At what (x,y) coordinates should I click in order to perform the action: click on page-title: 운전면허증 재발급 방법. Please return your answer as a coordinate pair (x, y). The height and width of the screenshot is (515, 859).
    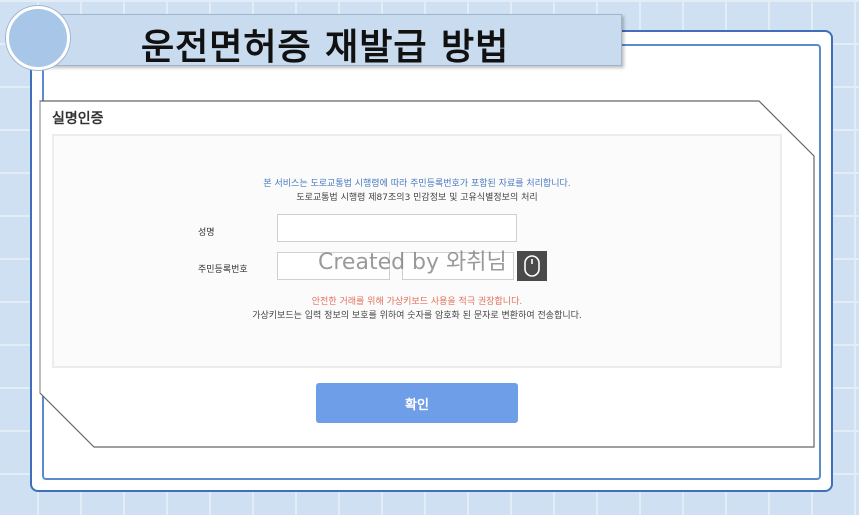
    Looking at the image, I should click on (325, 47).